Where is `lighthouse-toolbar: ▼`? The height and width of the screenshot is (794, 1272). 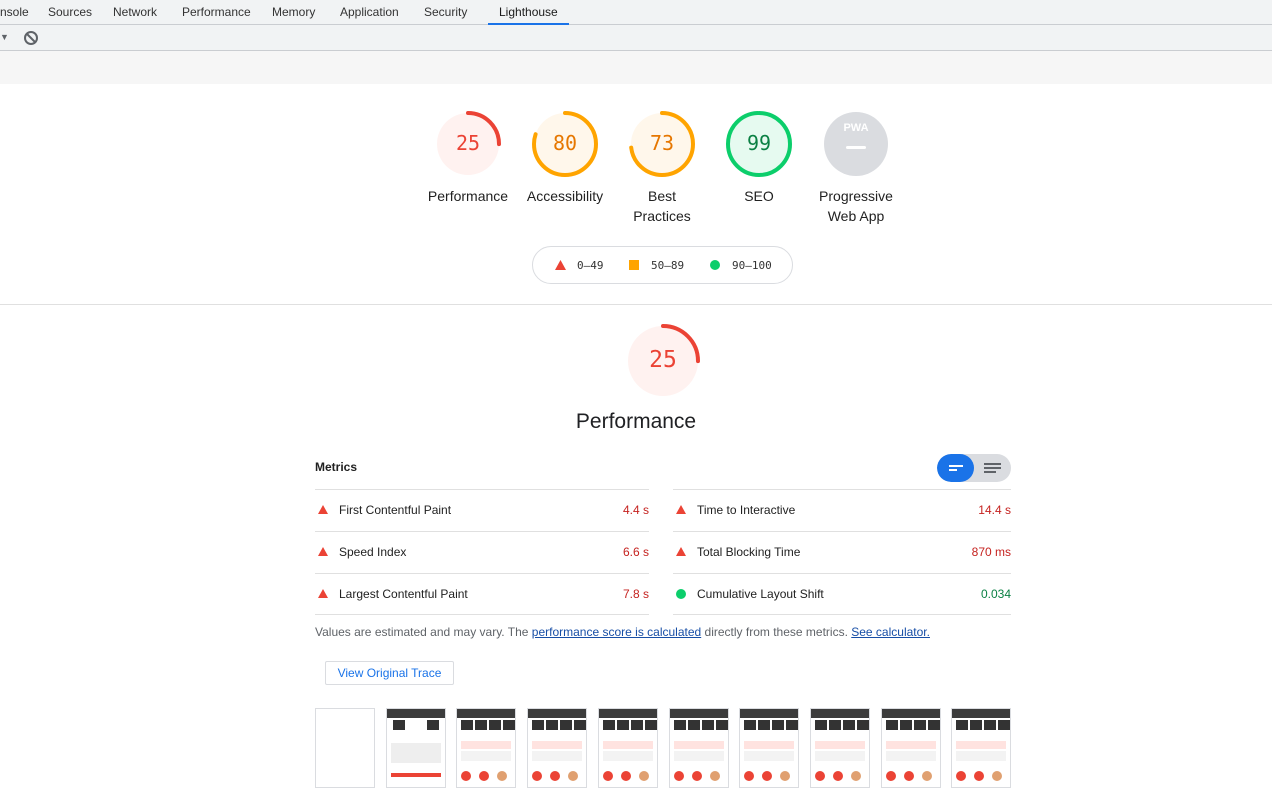 lighthouse-toolbar: ▼ is located at coordinates (636, 38).